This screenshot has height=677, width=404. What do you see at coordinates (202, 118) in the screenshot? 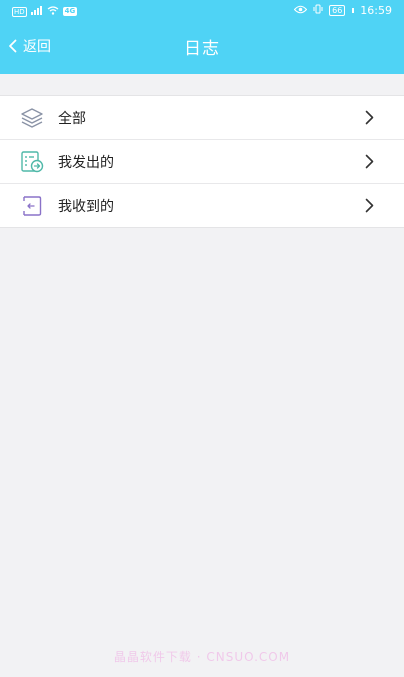
I see `menu-item-all: 全部` at bounding box center [202, 118].